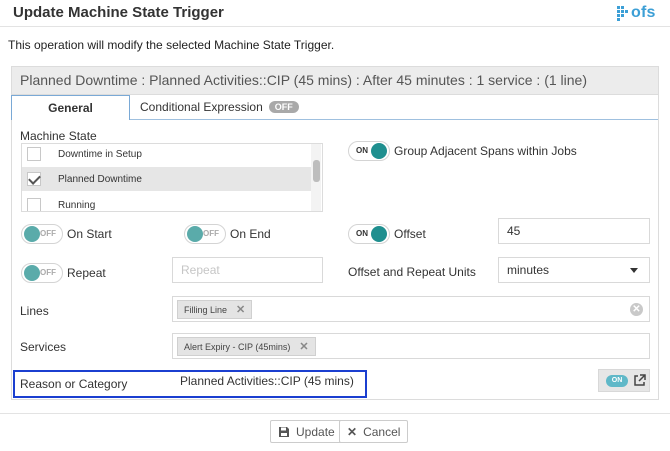 The image size is (670, 451). I want to click on offset-input: 45, so click(574, 231).